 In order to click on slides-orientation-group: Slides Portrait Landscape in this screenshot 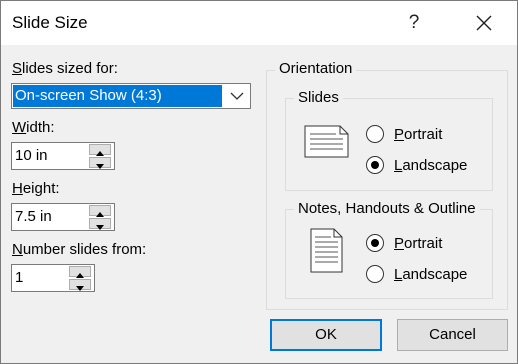, I will do `click(389, 140)`.